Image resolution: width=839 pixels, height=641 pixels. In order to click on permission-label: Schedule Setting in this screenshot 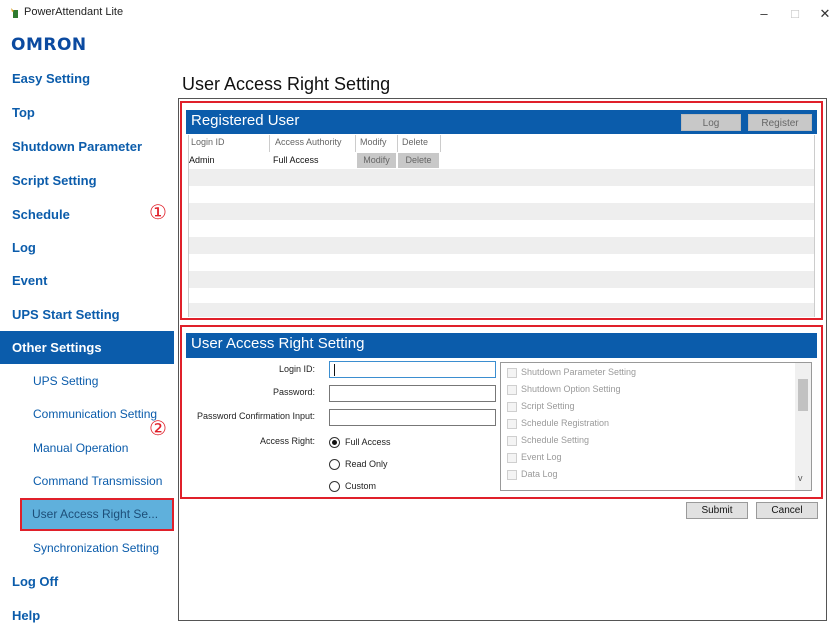, I will do `click(555, 440)`.